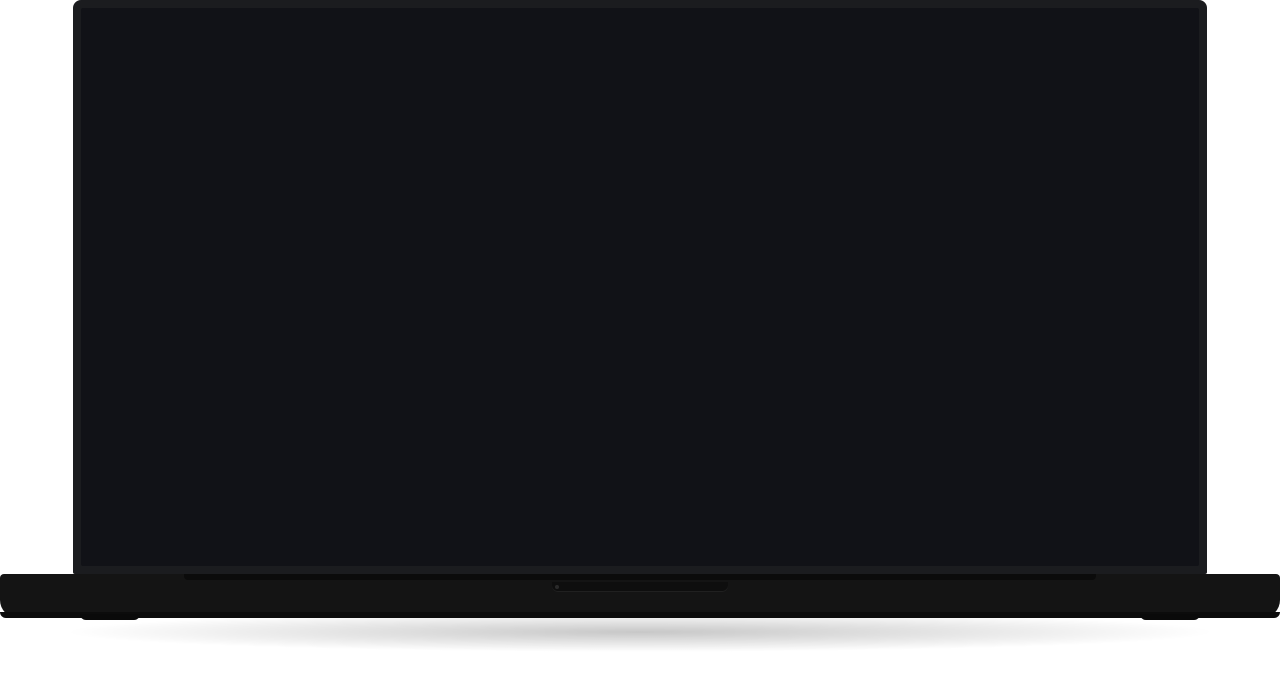 This screenshot has height=700, width=1280. I want to click on laptop-foot-right, so click(1170, 617).